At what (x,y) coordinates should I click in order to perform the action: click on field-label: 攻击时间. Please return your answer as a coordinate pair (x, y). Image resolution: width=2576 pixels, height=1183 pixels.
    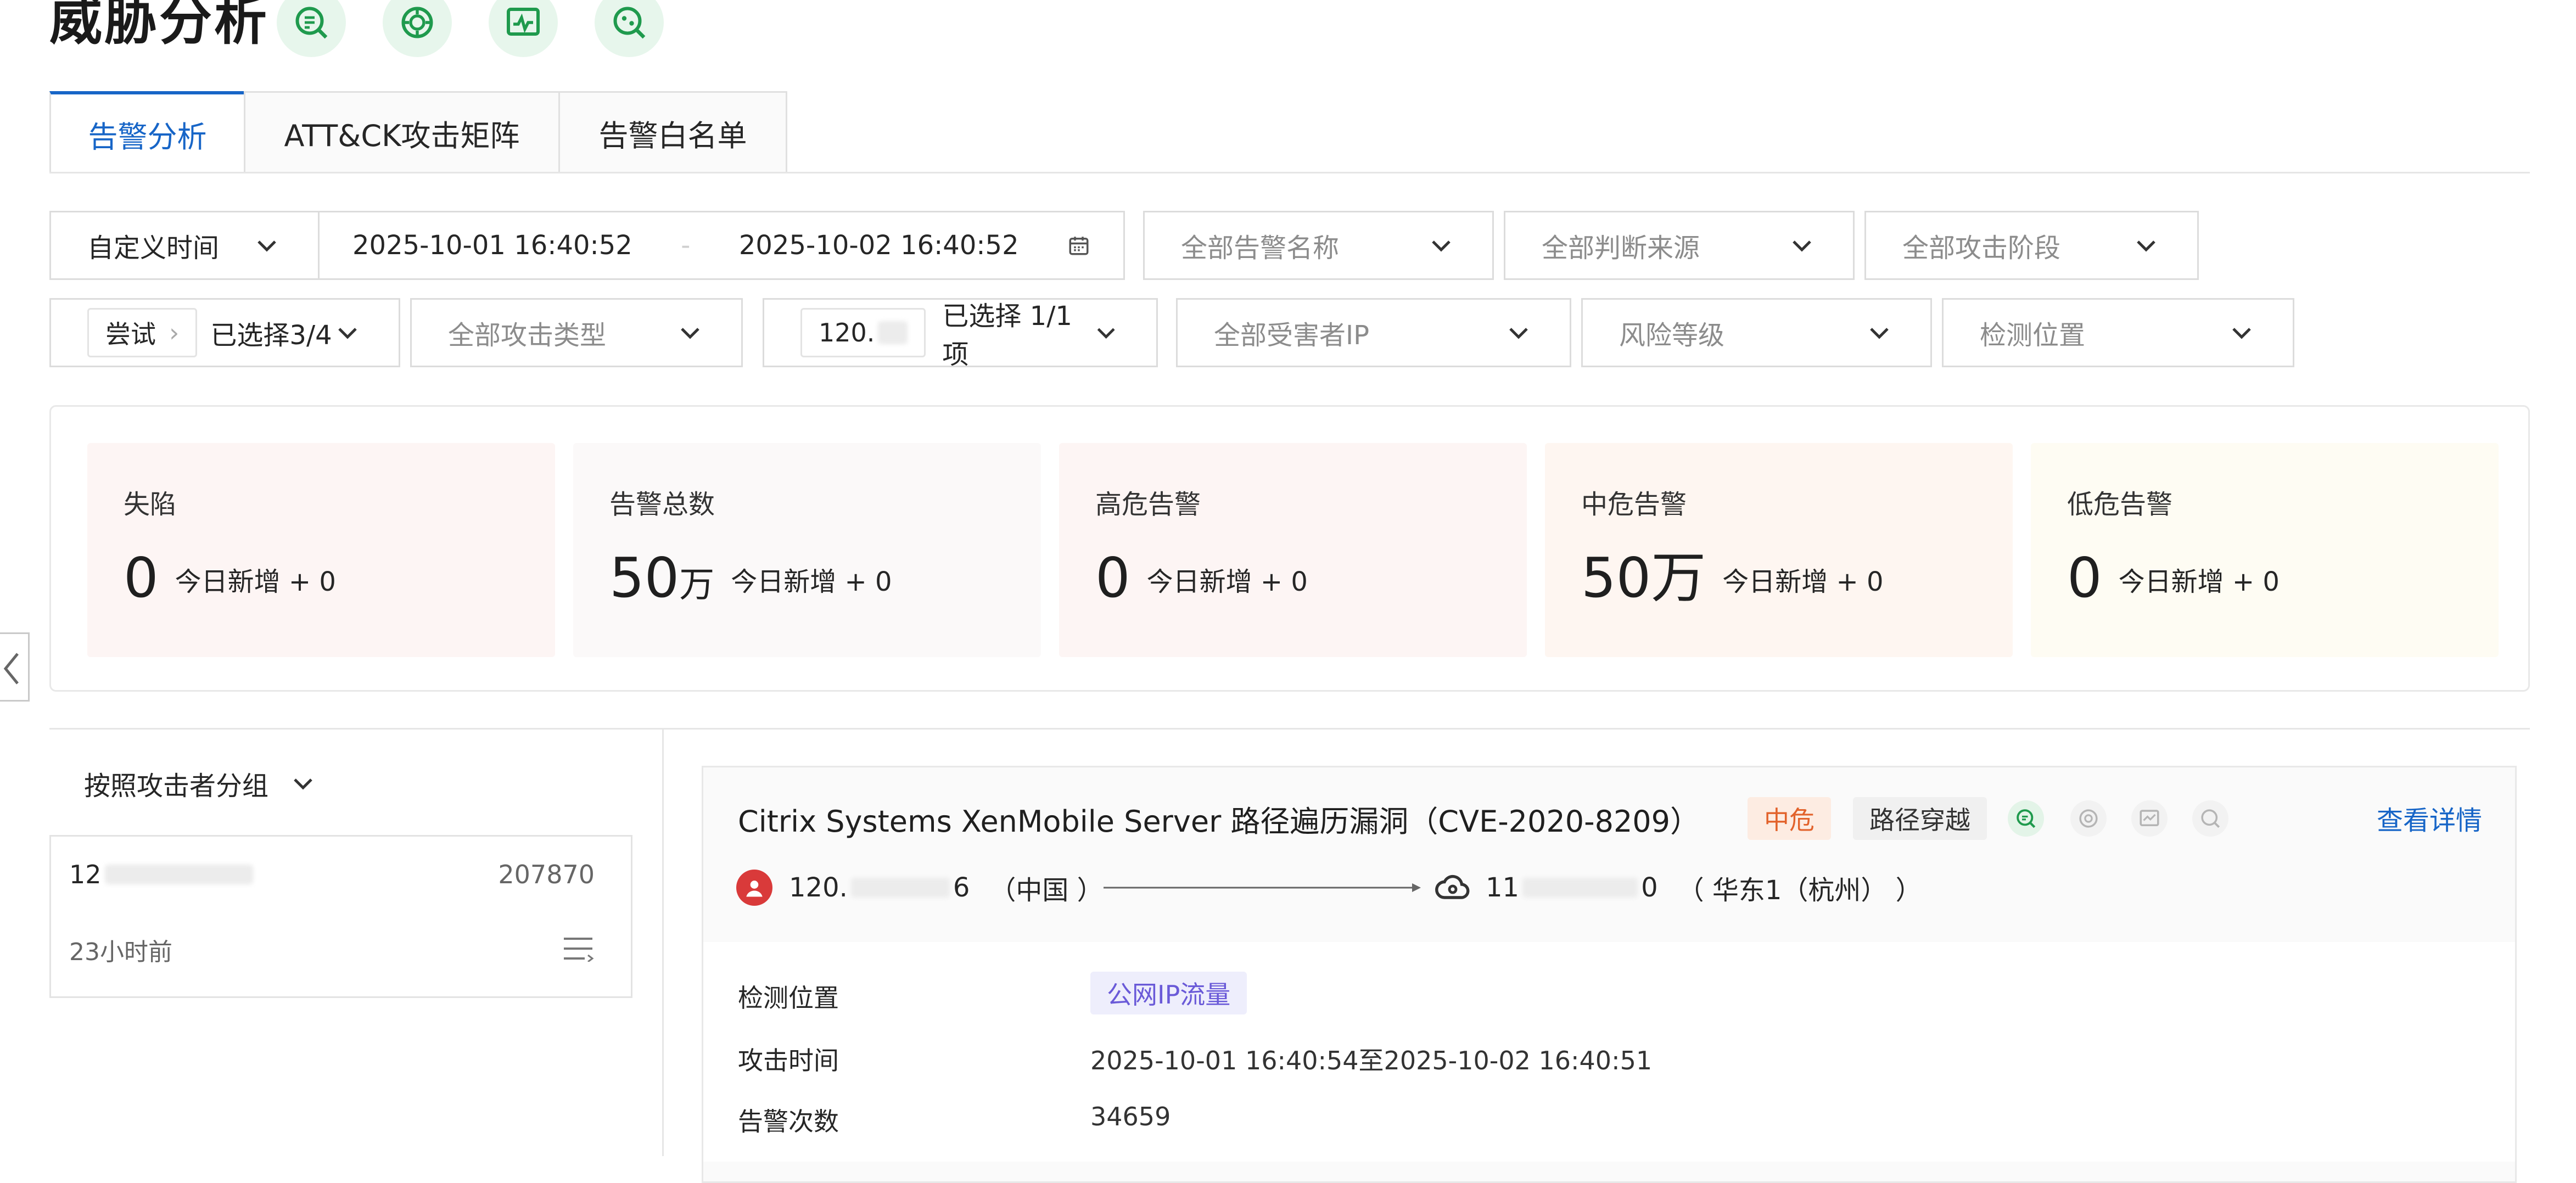
    Looking at the image, I should click on (788, 1060).